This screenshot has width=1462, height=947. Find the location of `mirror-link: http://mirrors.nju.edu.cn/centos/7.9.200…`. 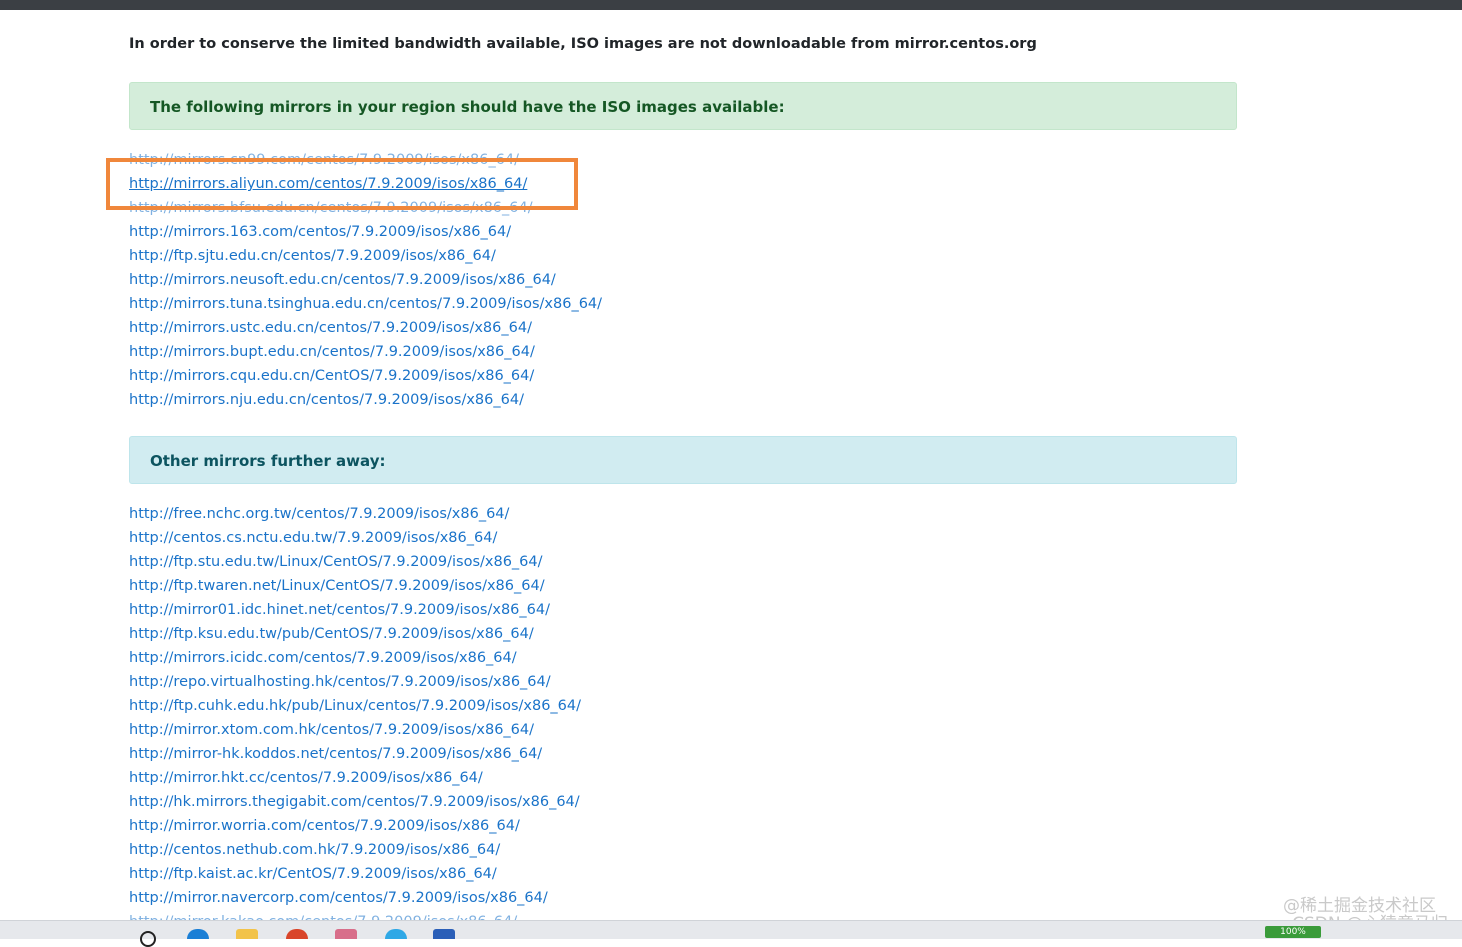

mirror-link: http://mirrors.nju.edu.cn/centos/7.9.200… is located at coordinates (326, 400).